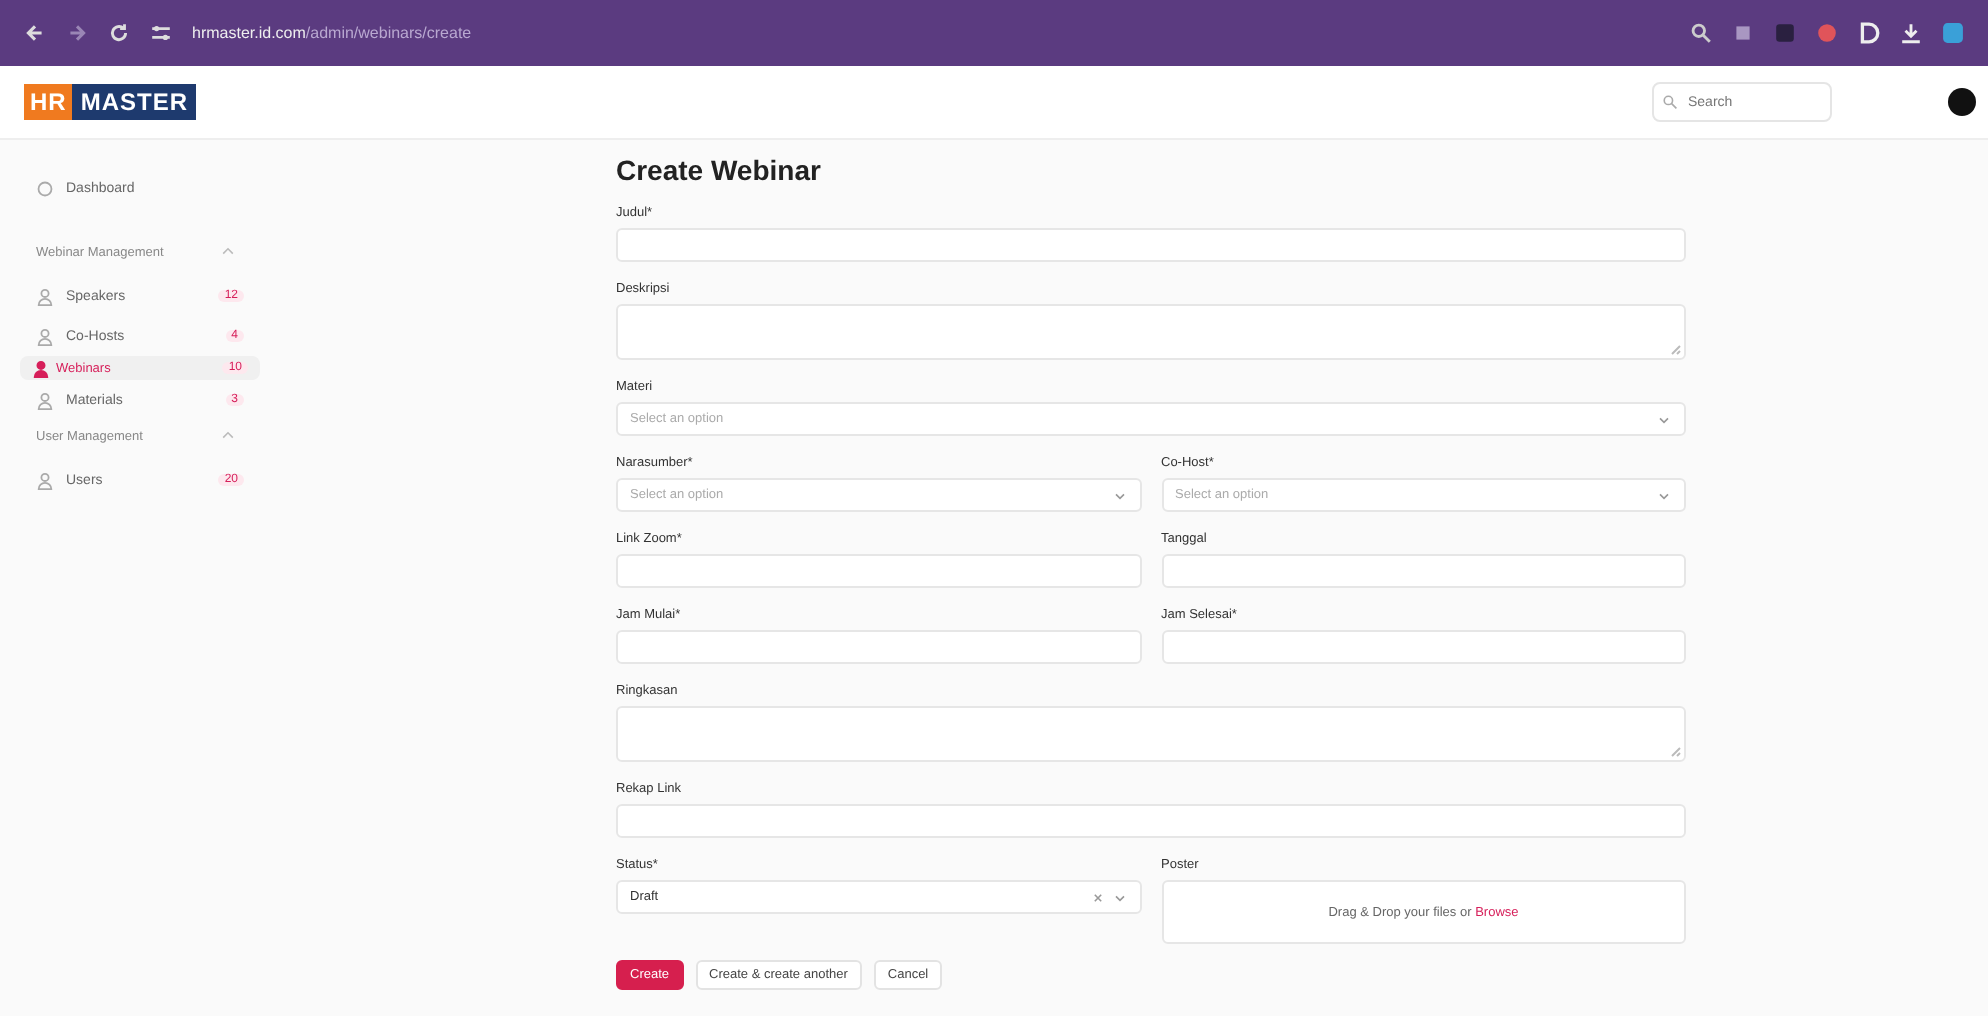 The image size is (1988, 1016). Describe the element at coordinates (1743, 33) in the screenshot. I see `bookmark-icon` at that location.